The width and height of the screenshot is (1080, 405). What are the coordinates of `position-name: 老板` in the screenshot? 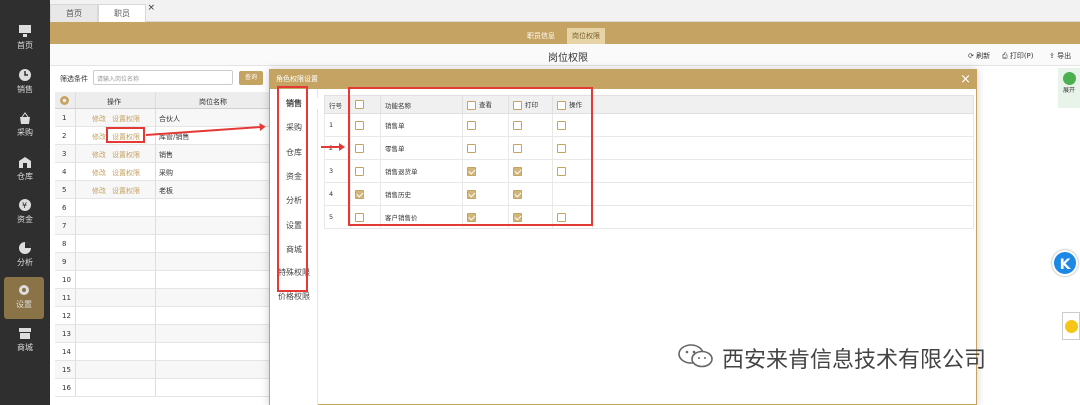 It's located at (166, 191).